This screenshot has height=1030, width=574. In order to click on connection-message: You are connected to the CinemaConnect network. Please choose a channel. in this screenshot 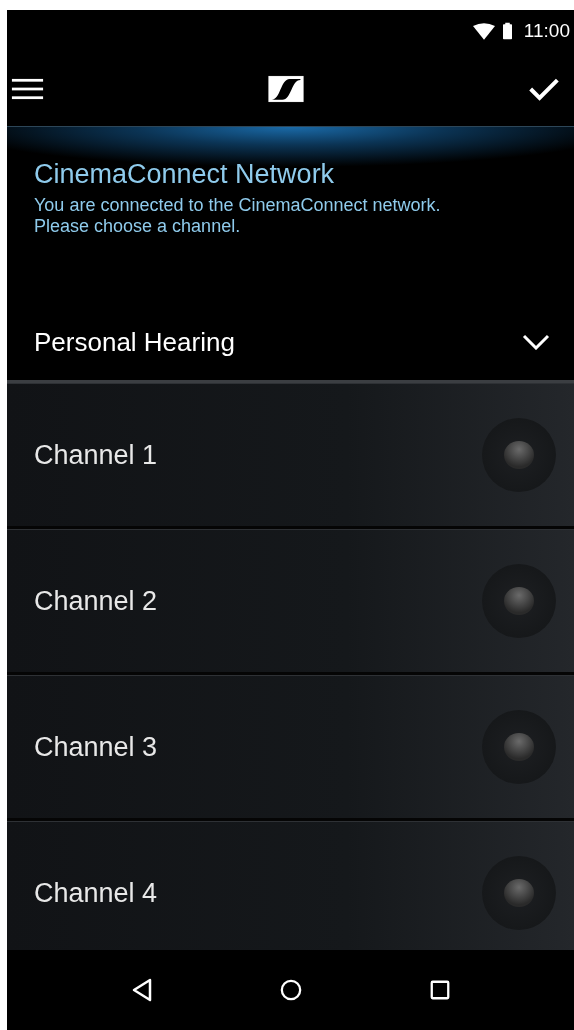, I will do `click(238, 216)`.